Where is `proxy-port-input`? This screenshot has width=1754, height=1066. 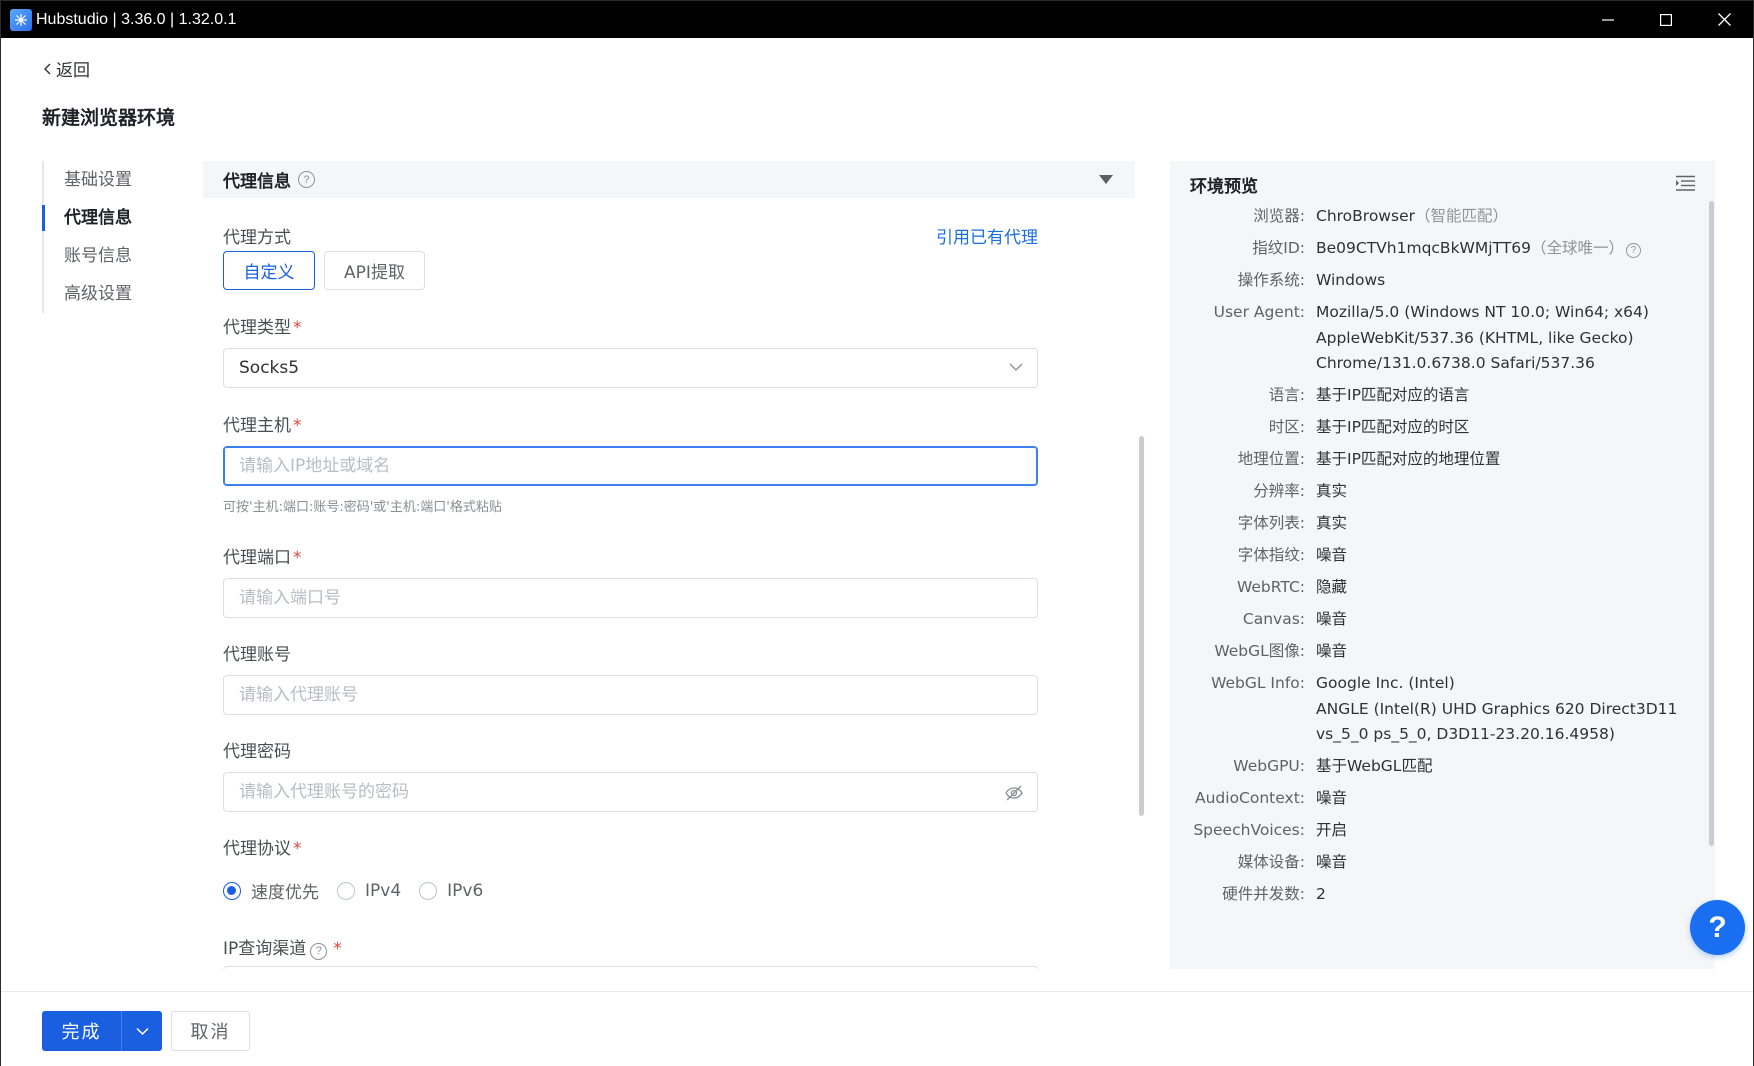 proxy-port-input is located at coordinates (598, 598).